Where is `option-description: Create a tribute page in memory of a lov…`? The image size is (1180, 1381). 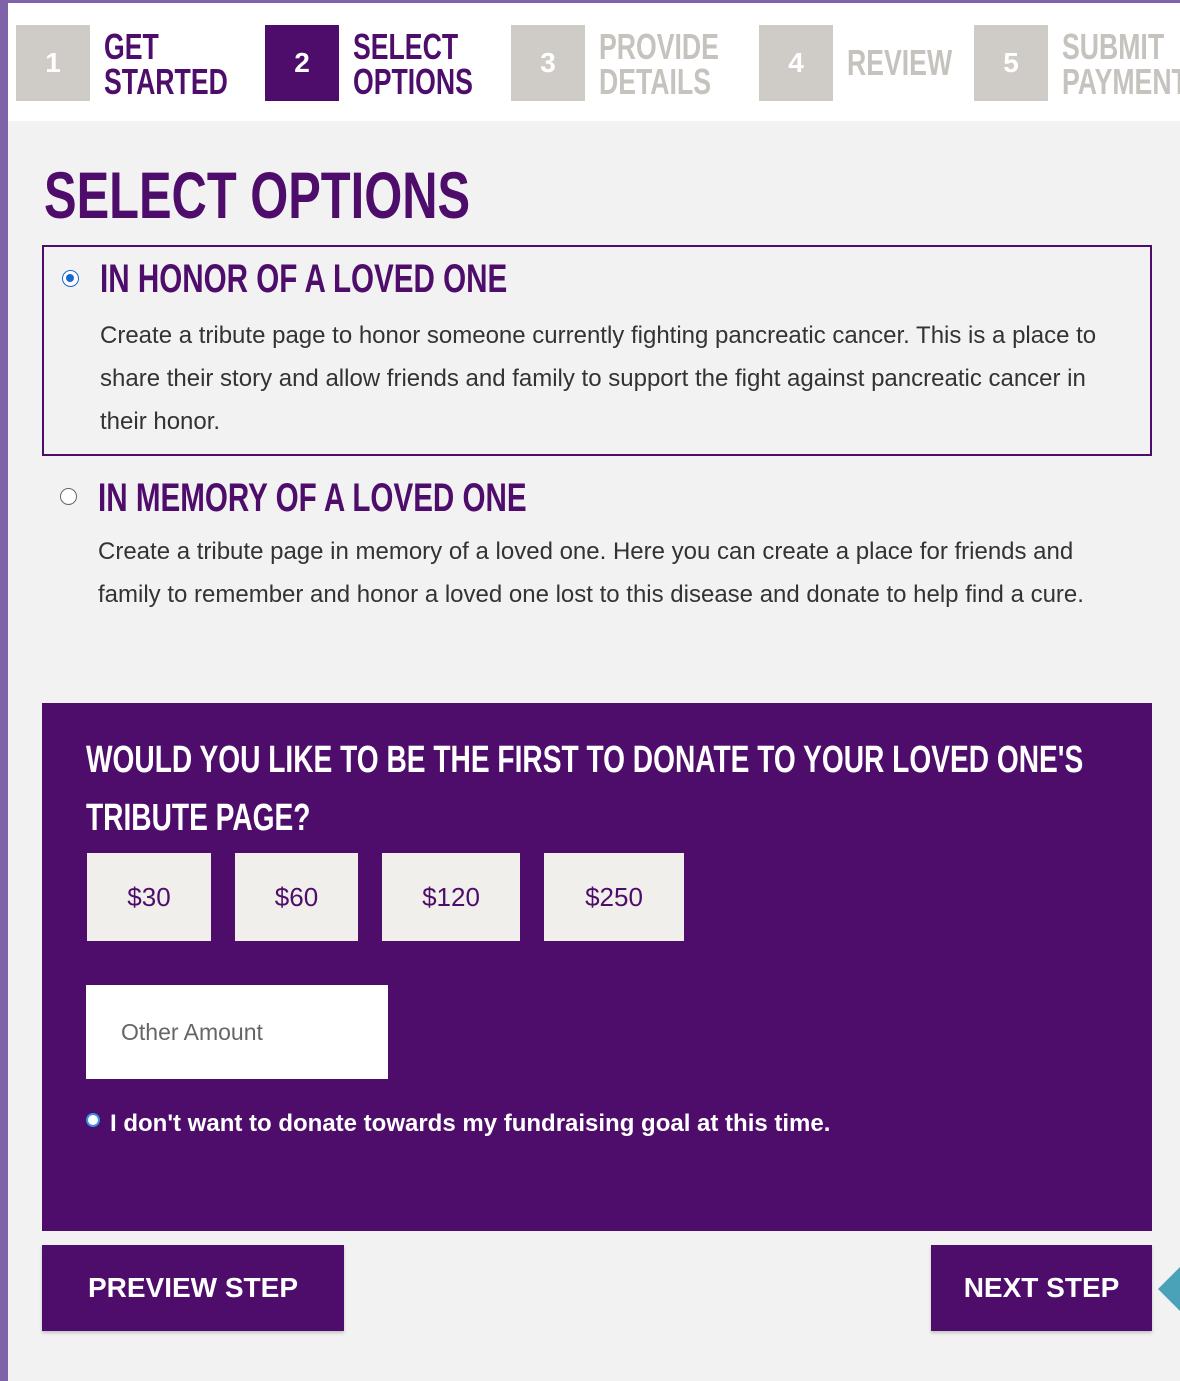 option-description: Create a tribute page in memory of a lov… is located at coordinates (591, 573).